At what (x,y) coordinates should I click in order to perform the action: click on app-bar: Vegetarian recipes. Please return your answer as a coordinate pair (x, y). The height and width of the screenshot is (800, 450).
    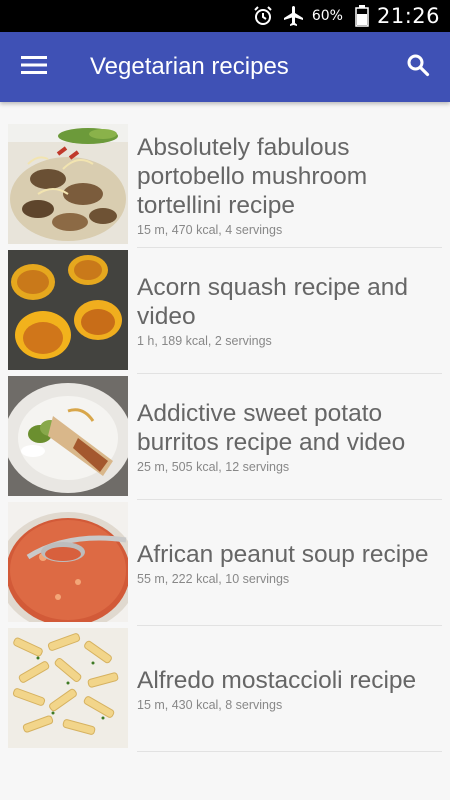
    Looking at the image, I should click on (225, 67).